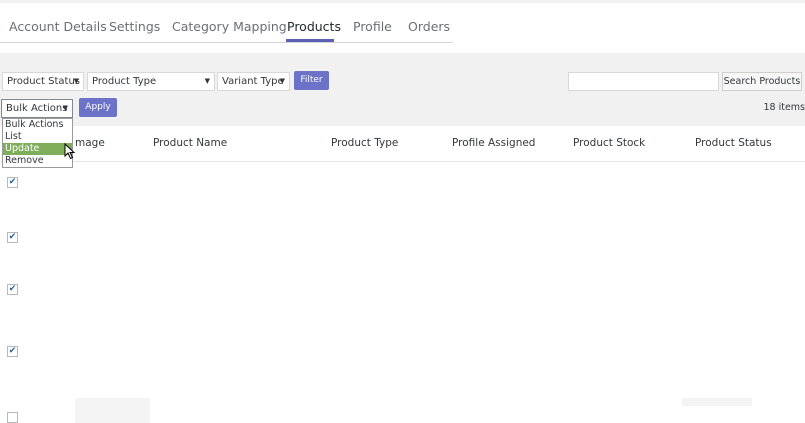 The image size is (805, 423). What do you see at coordinates (229, 26) in the screenshot?
I see `tab-category-mapping: Category Mapping` at bounding box center [229, 26].